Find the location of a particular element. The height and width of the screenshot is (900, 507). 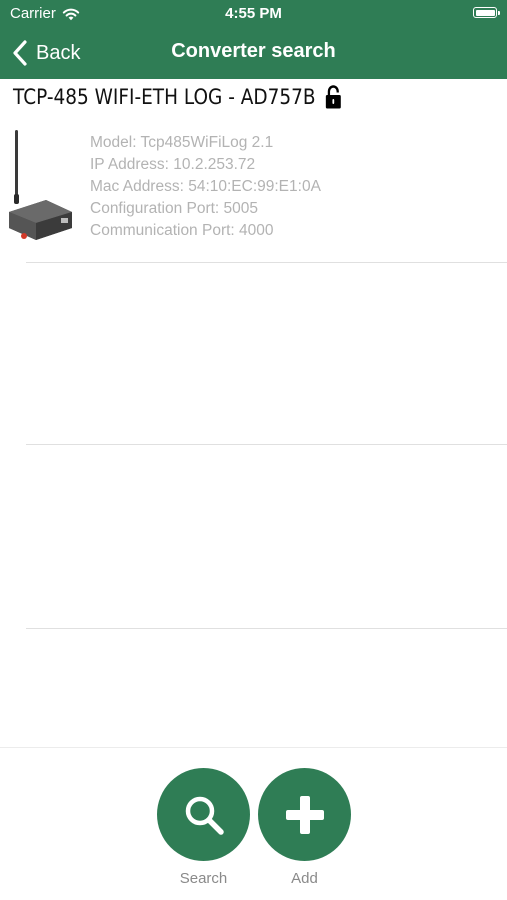

header: Carrier 4:55 PM Back Converter search is located at coordinates (253, 39).